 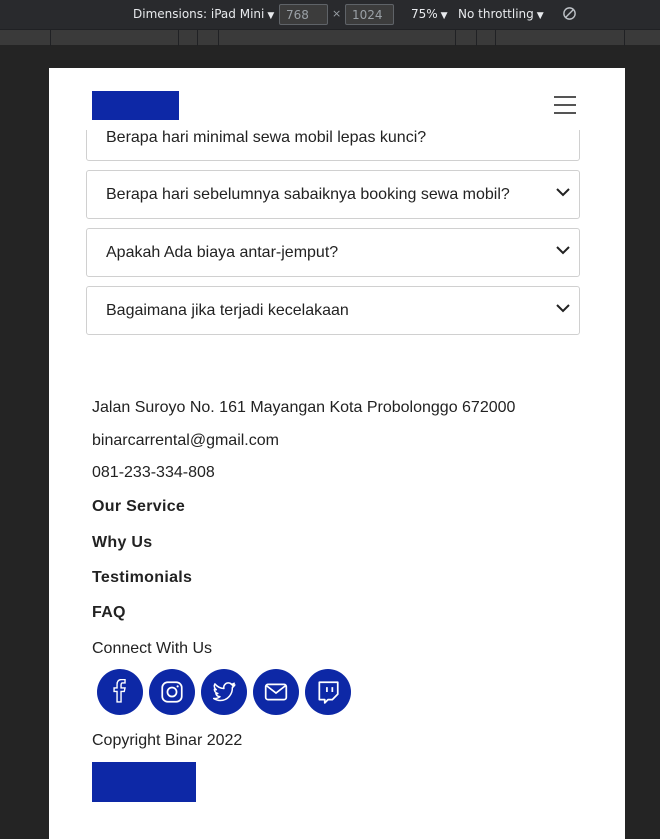 I want to click on twitch-icon, so click(x=328, y=692).